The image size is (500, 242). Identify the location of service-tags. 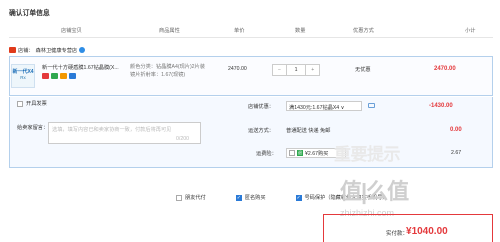
(59, 76).